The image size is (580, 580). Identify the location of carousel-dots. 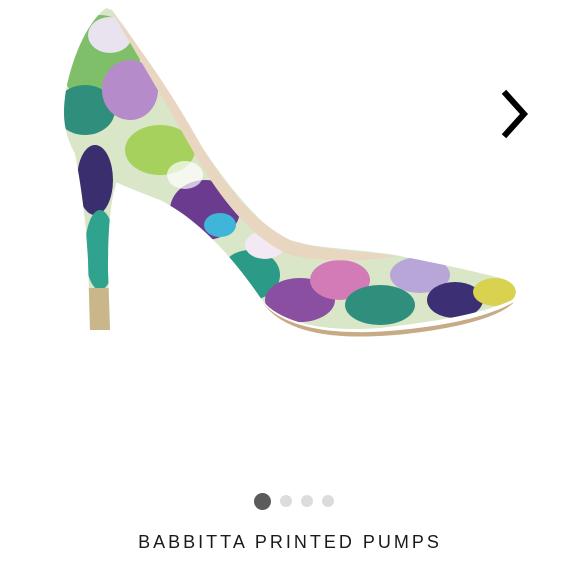
(290, 501).